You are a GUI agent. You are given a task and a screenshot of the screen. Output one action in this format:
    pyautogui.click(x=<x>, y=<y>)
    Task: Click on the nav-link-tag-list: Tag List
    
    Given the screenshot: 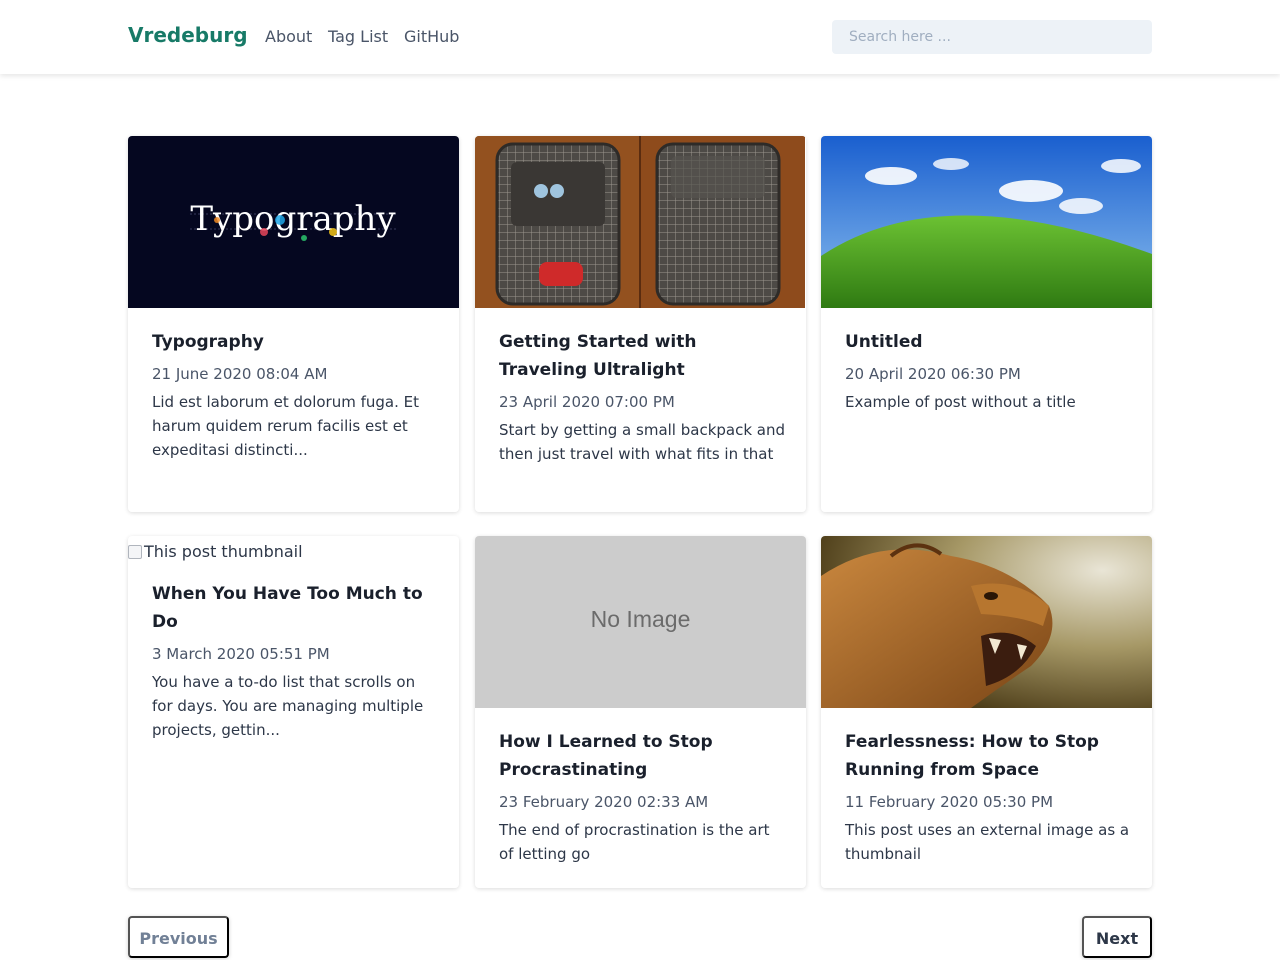 What is the action you would take?
    pyautogui.click(x=358, y=36)
    